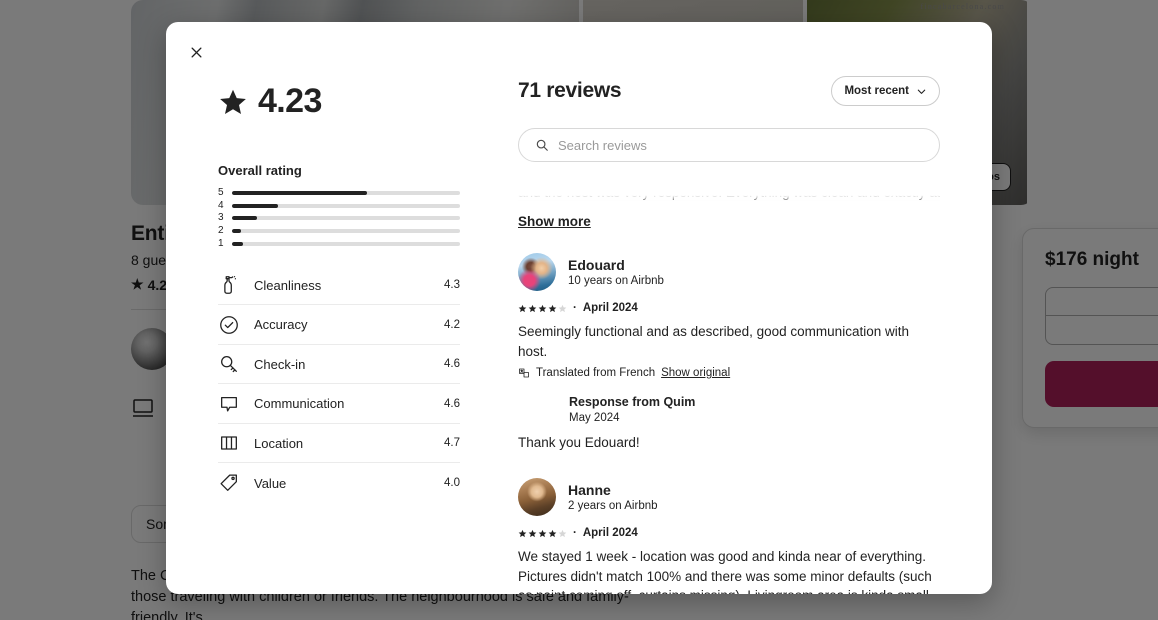 The width and height of the screenshot is (1158, 620). What do you see at coordinates (229, 443) in the screenshot?
I see `map-icon` at bounding box center [229, 443].